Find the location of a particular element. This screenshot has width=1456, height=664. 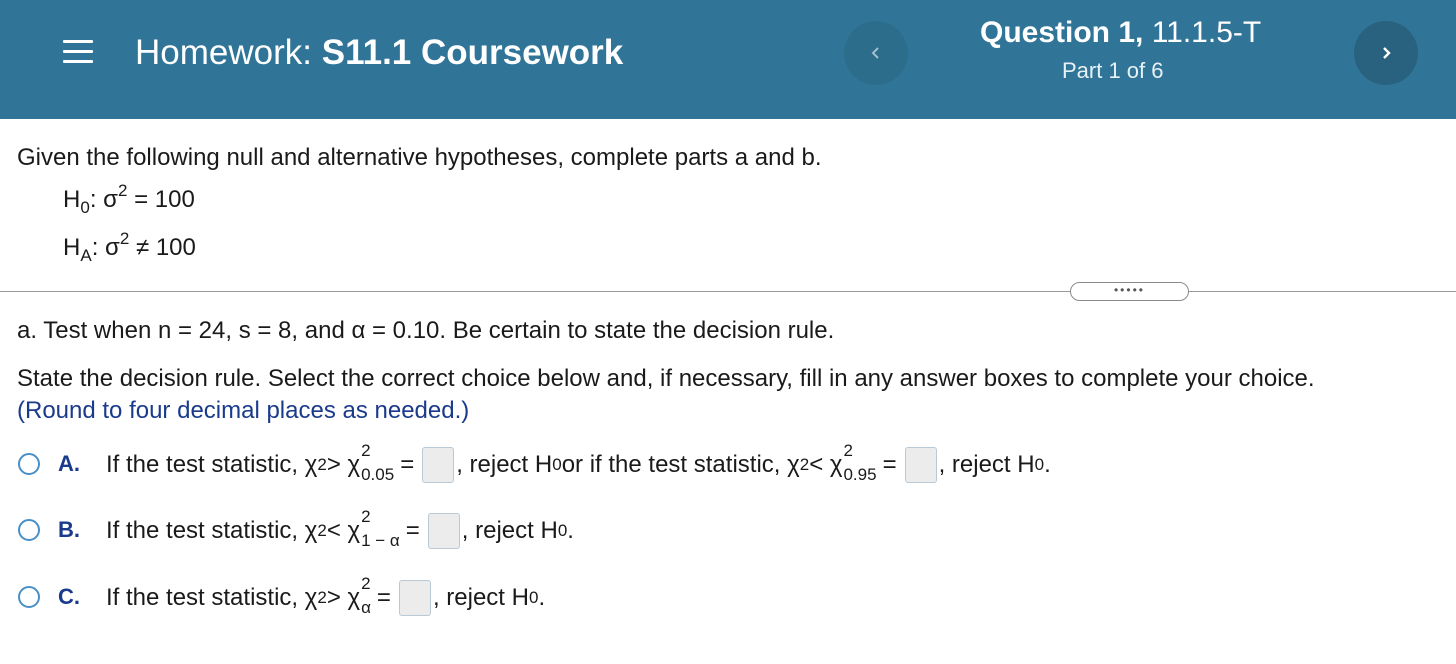

section-divider is located at coordinates (728, 291).